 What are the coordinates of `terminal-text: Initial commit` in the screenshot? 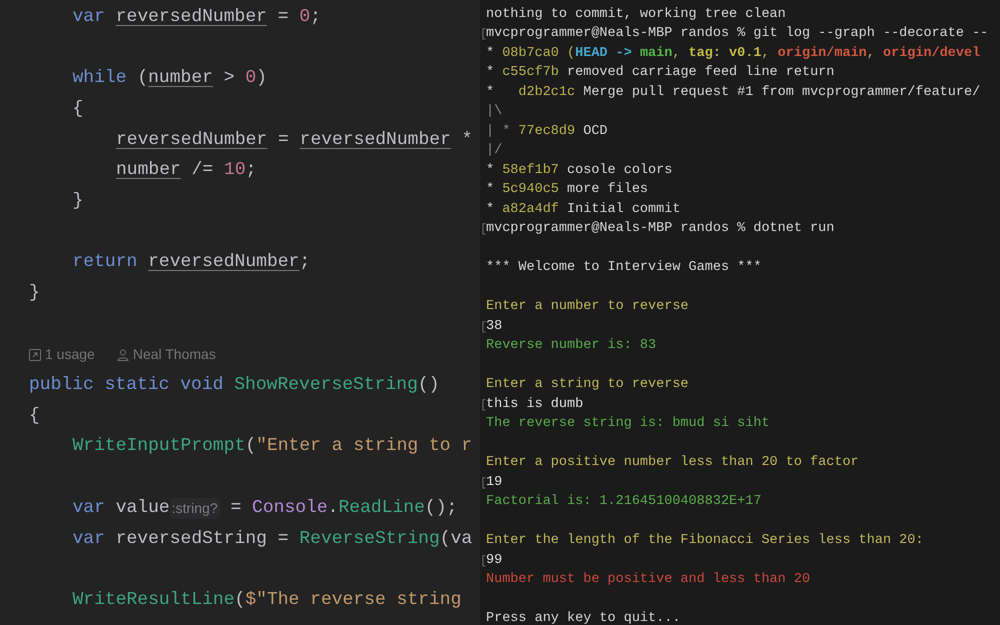 It's located at (623, 209).